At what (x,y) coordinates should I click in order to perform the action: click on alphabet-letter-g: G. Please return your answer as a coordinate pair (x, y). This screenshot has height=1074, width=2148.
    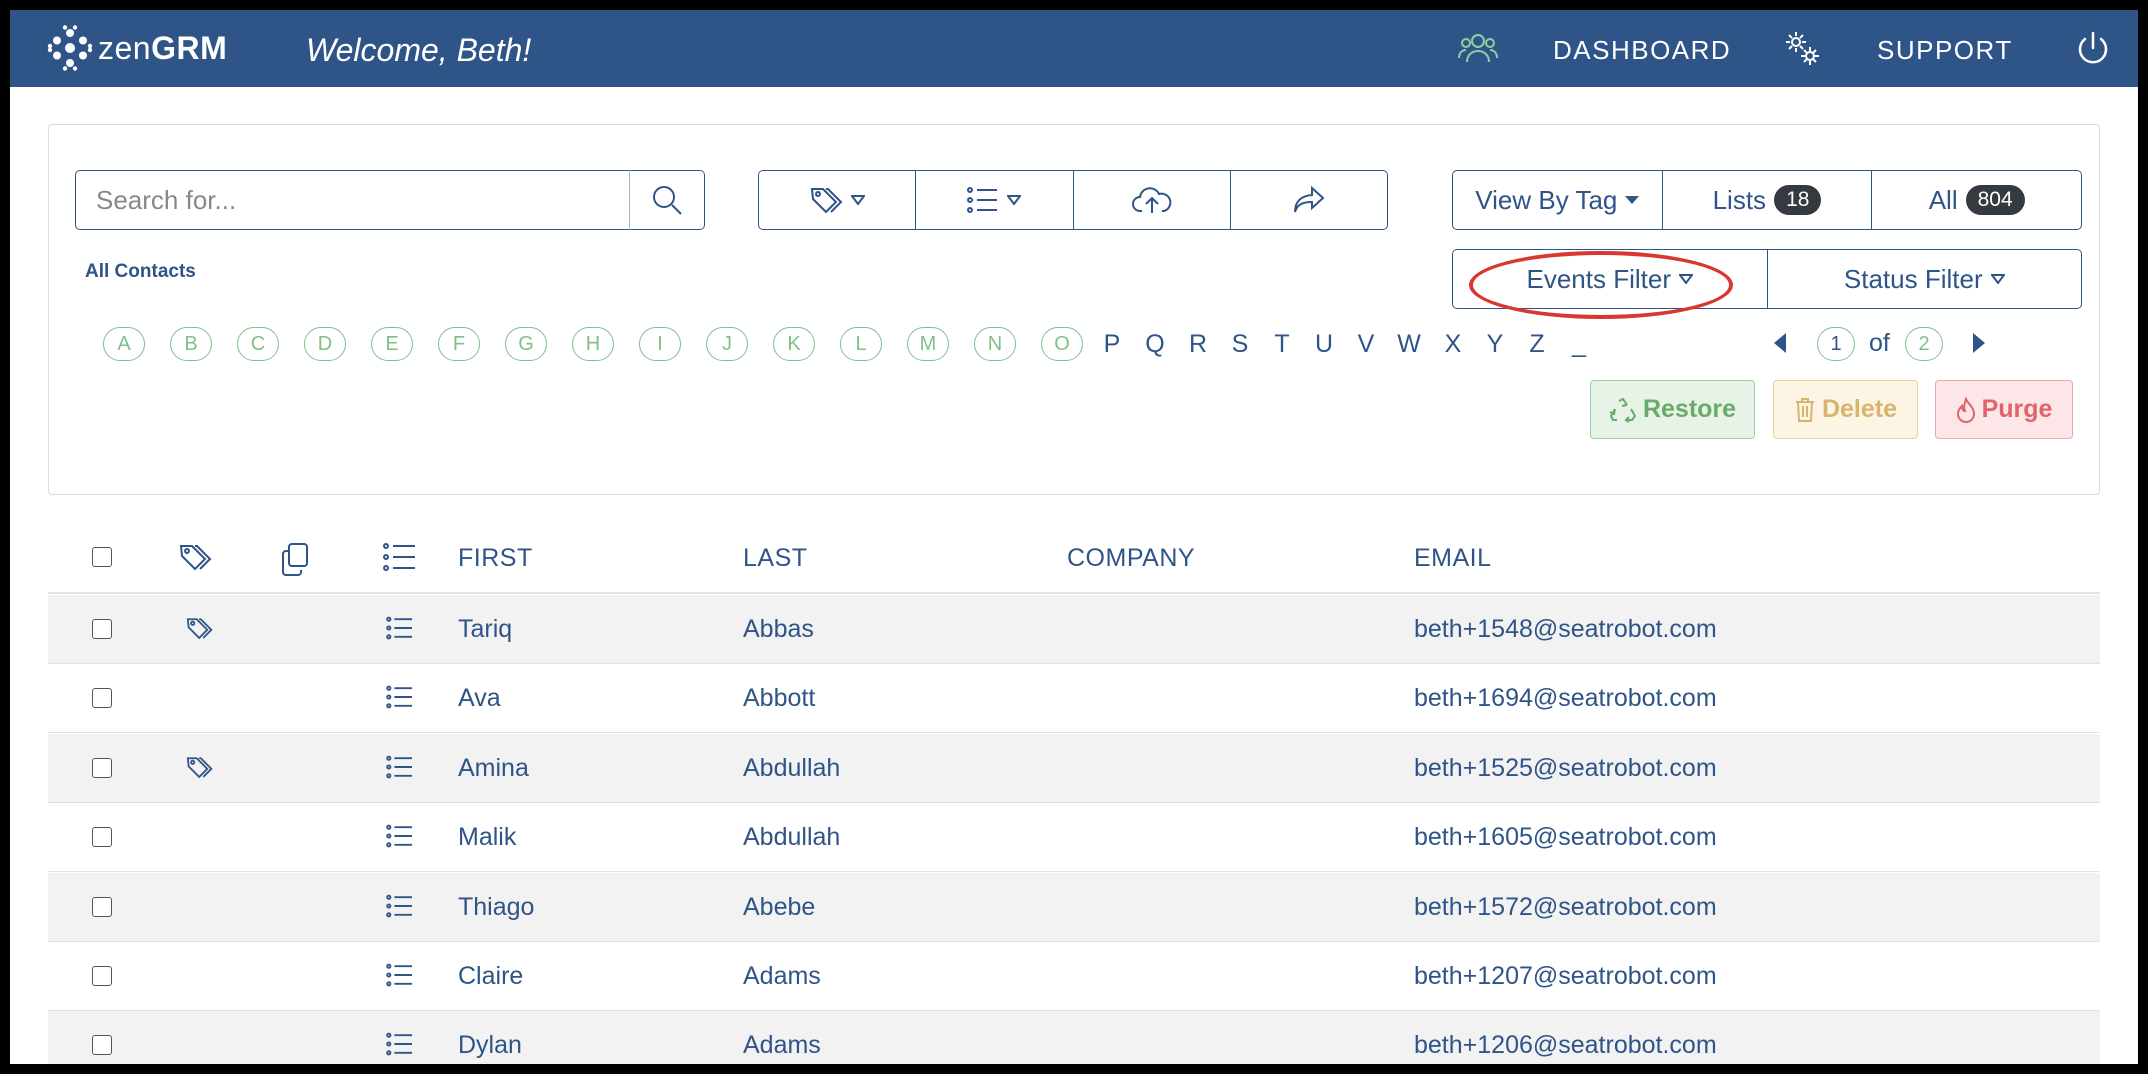
    Looking at the image, I should click on (526, 344).